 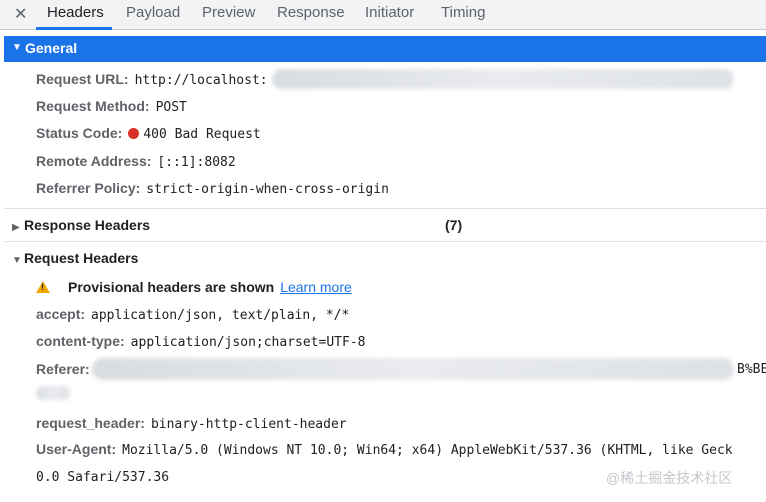 What do you see at coordinates (503, 79) in the screenshot?
I see `redacted-url` at bounding box center [503, 79].